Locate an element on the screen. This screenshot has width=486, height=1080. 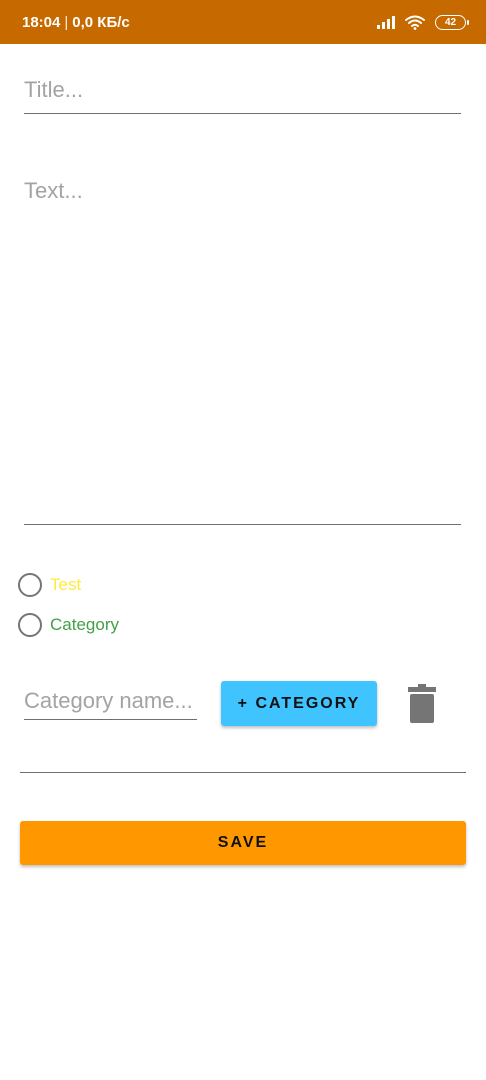
category-name-input is located at coordinates (110, 703).